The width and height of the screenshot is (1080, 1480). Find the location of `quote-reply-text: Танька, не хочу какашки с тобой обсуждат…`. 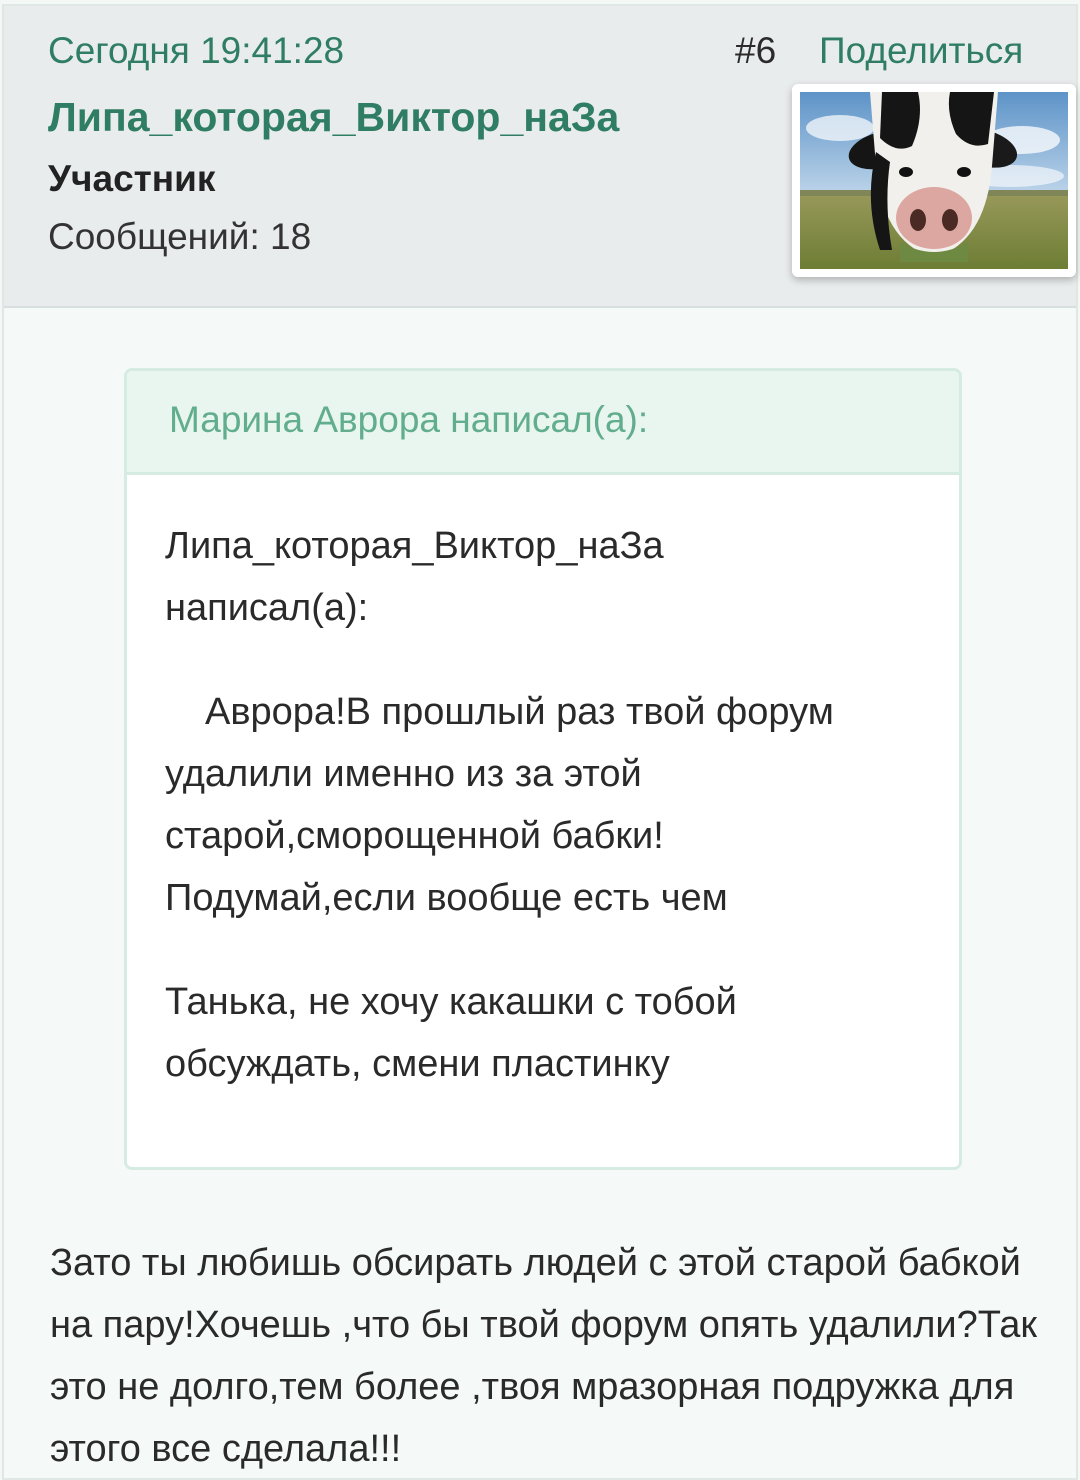

quote-reply-text: Танька, не хочу какашки с тобой обсуждат… is located at coordinates (451, 1033).